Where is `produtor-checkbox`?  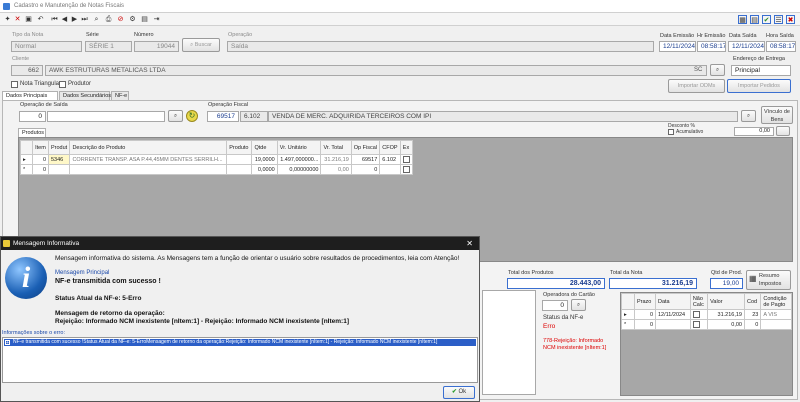
produtor-checkbox is located at coordinates (62, 84).